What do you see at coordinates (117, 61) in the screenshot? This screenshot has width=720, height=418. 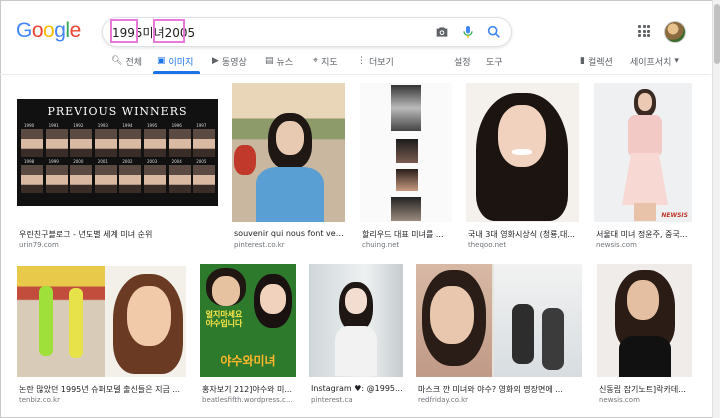 I see `search-icon: 🔍︎` at bounding box center [117, 61].